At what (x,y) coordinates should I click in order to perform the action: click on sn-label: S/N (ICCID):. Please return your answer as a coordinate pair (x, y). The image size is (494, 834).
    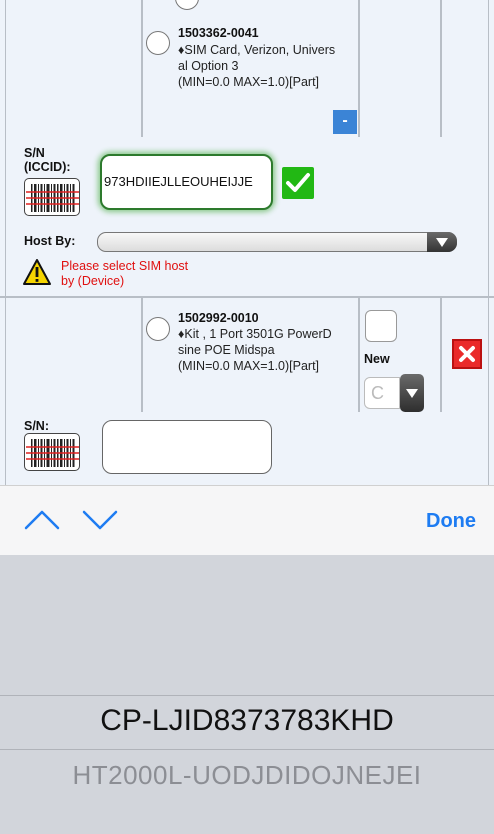
    Looking at the image, I should click on (47, 160).